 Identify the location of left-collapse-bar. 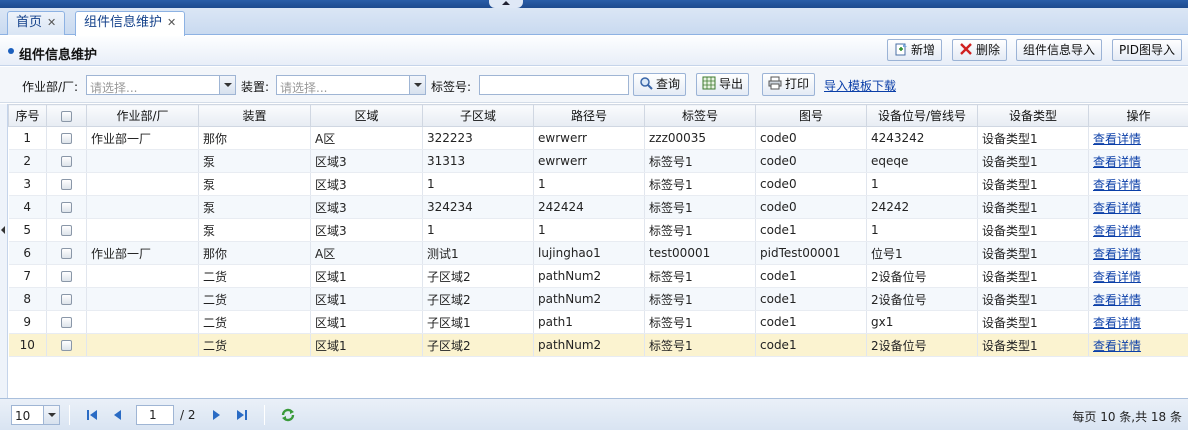
(4, 251).